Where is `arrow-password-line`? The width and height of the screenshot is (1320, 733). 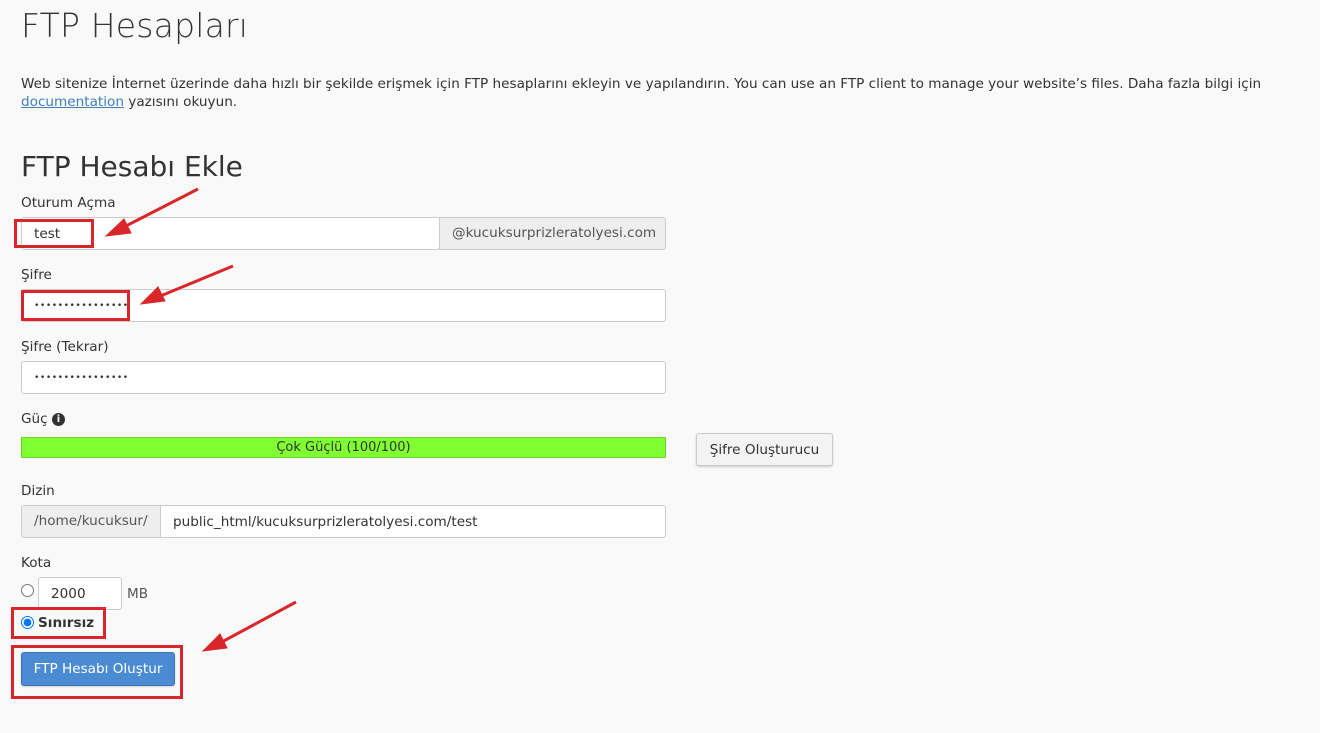
arrow-password-line is located at coordinates (195, 281).